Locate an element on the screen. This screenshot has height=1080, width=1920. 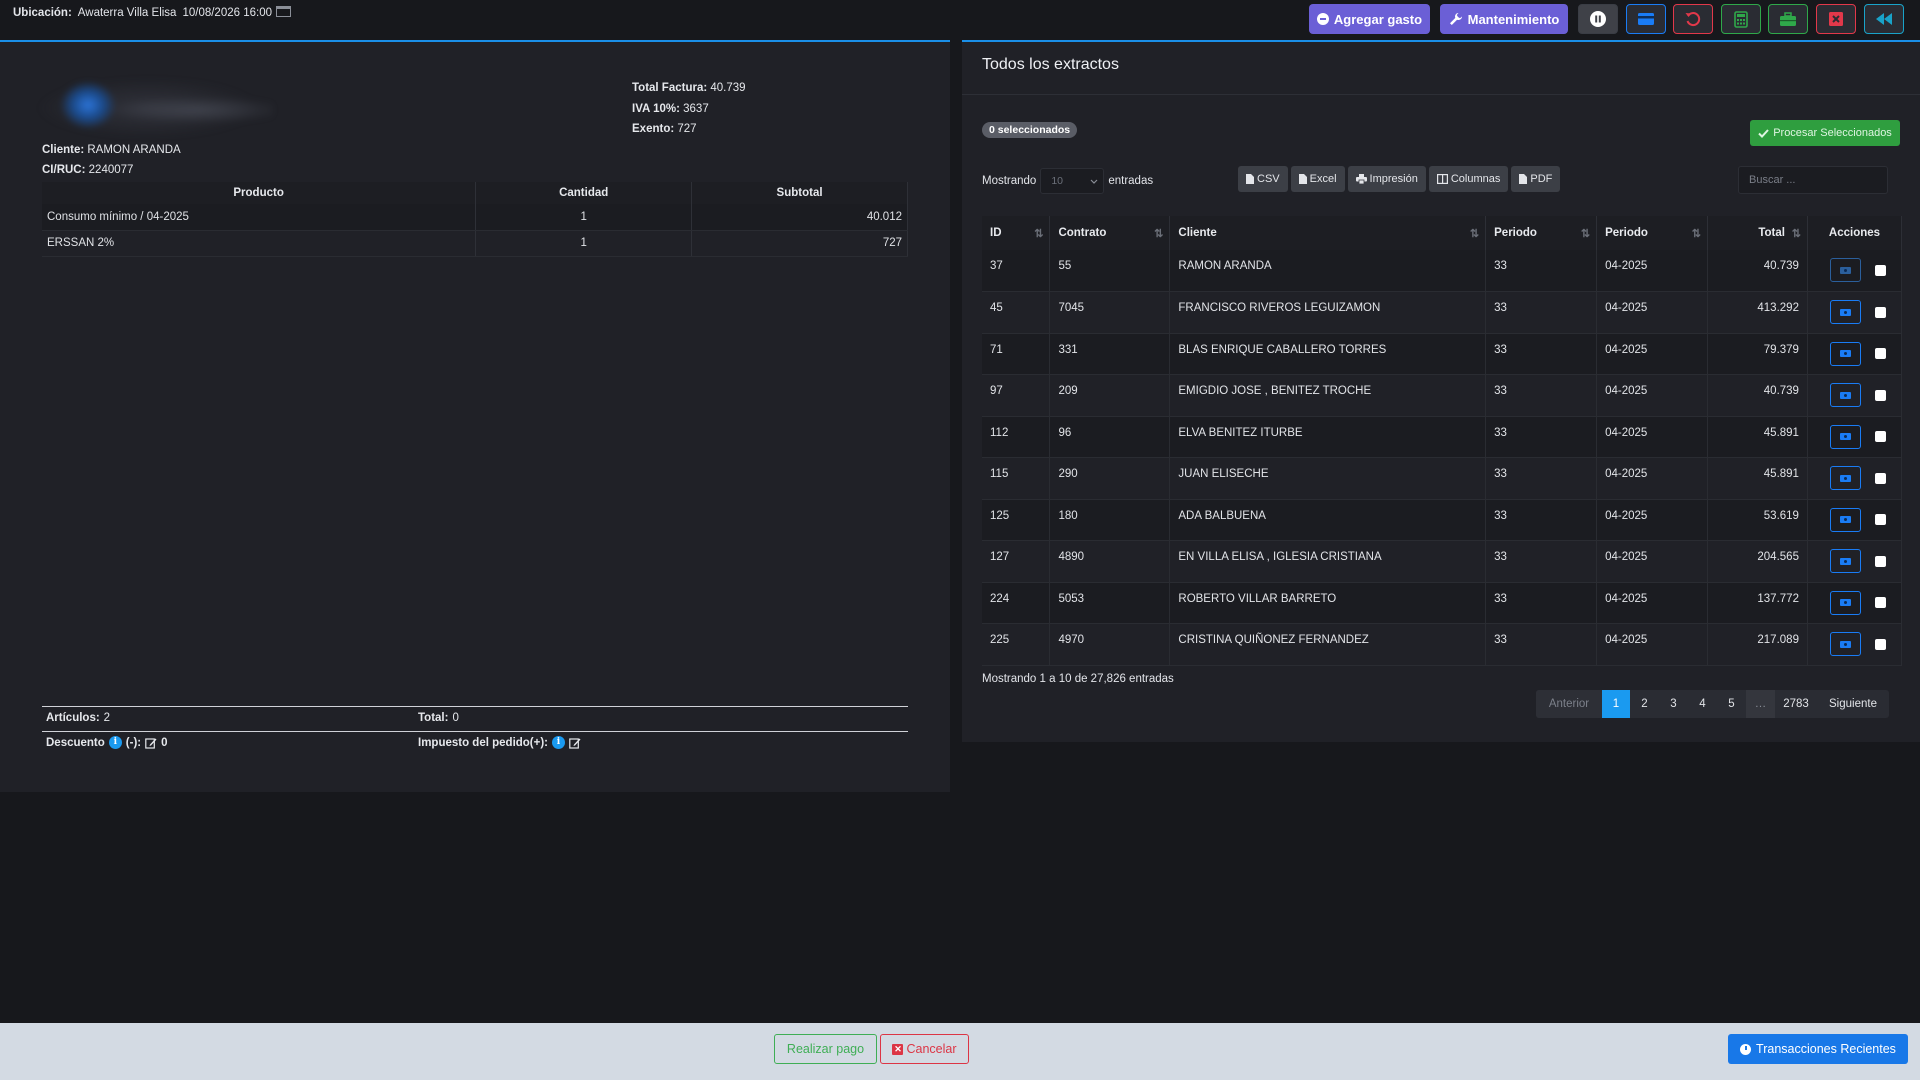
csv-button: CSV is located at coordinates (1263, 179).